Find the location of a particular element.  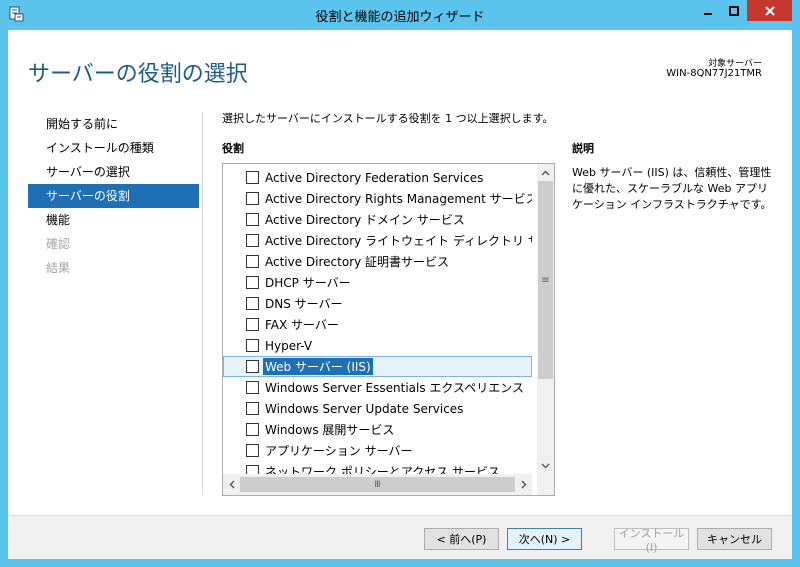

role-row: DHCP サーバー is located at coordinates (377, 282).